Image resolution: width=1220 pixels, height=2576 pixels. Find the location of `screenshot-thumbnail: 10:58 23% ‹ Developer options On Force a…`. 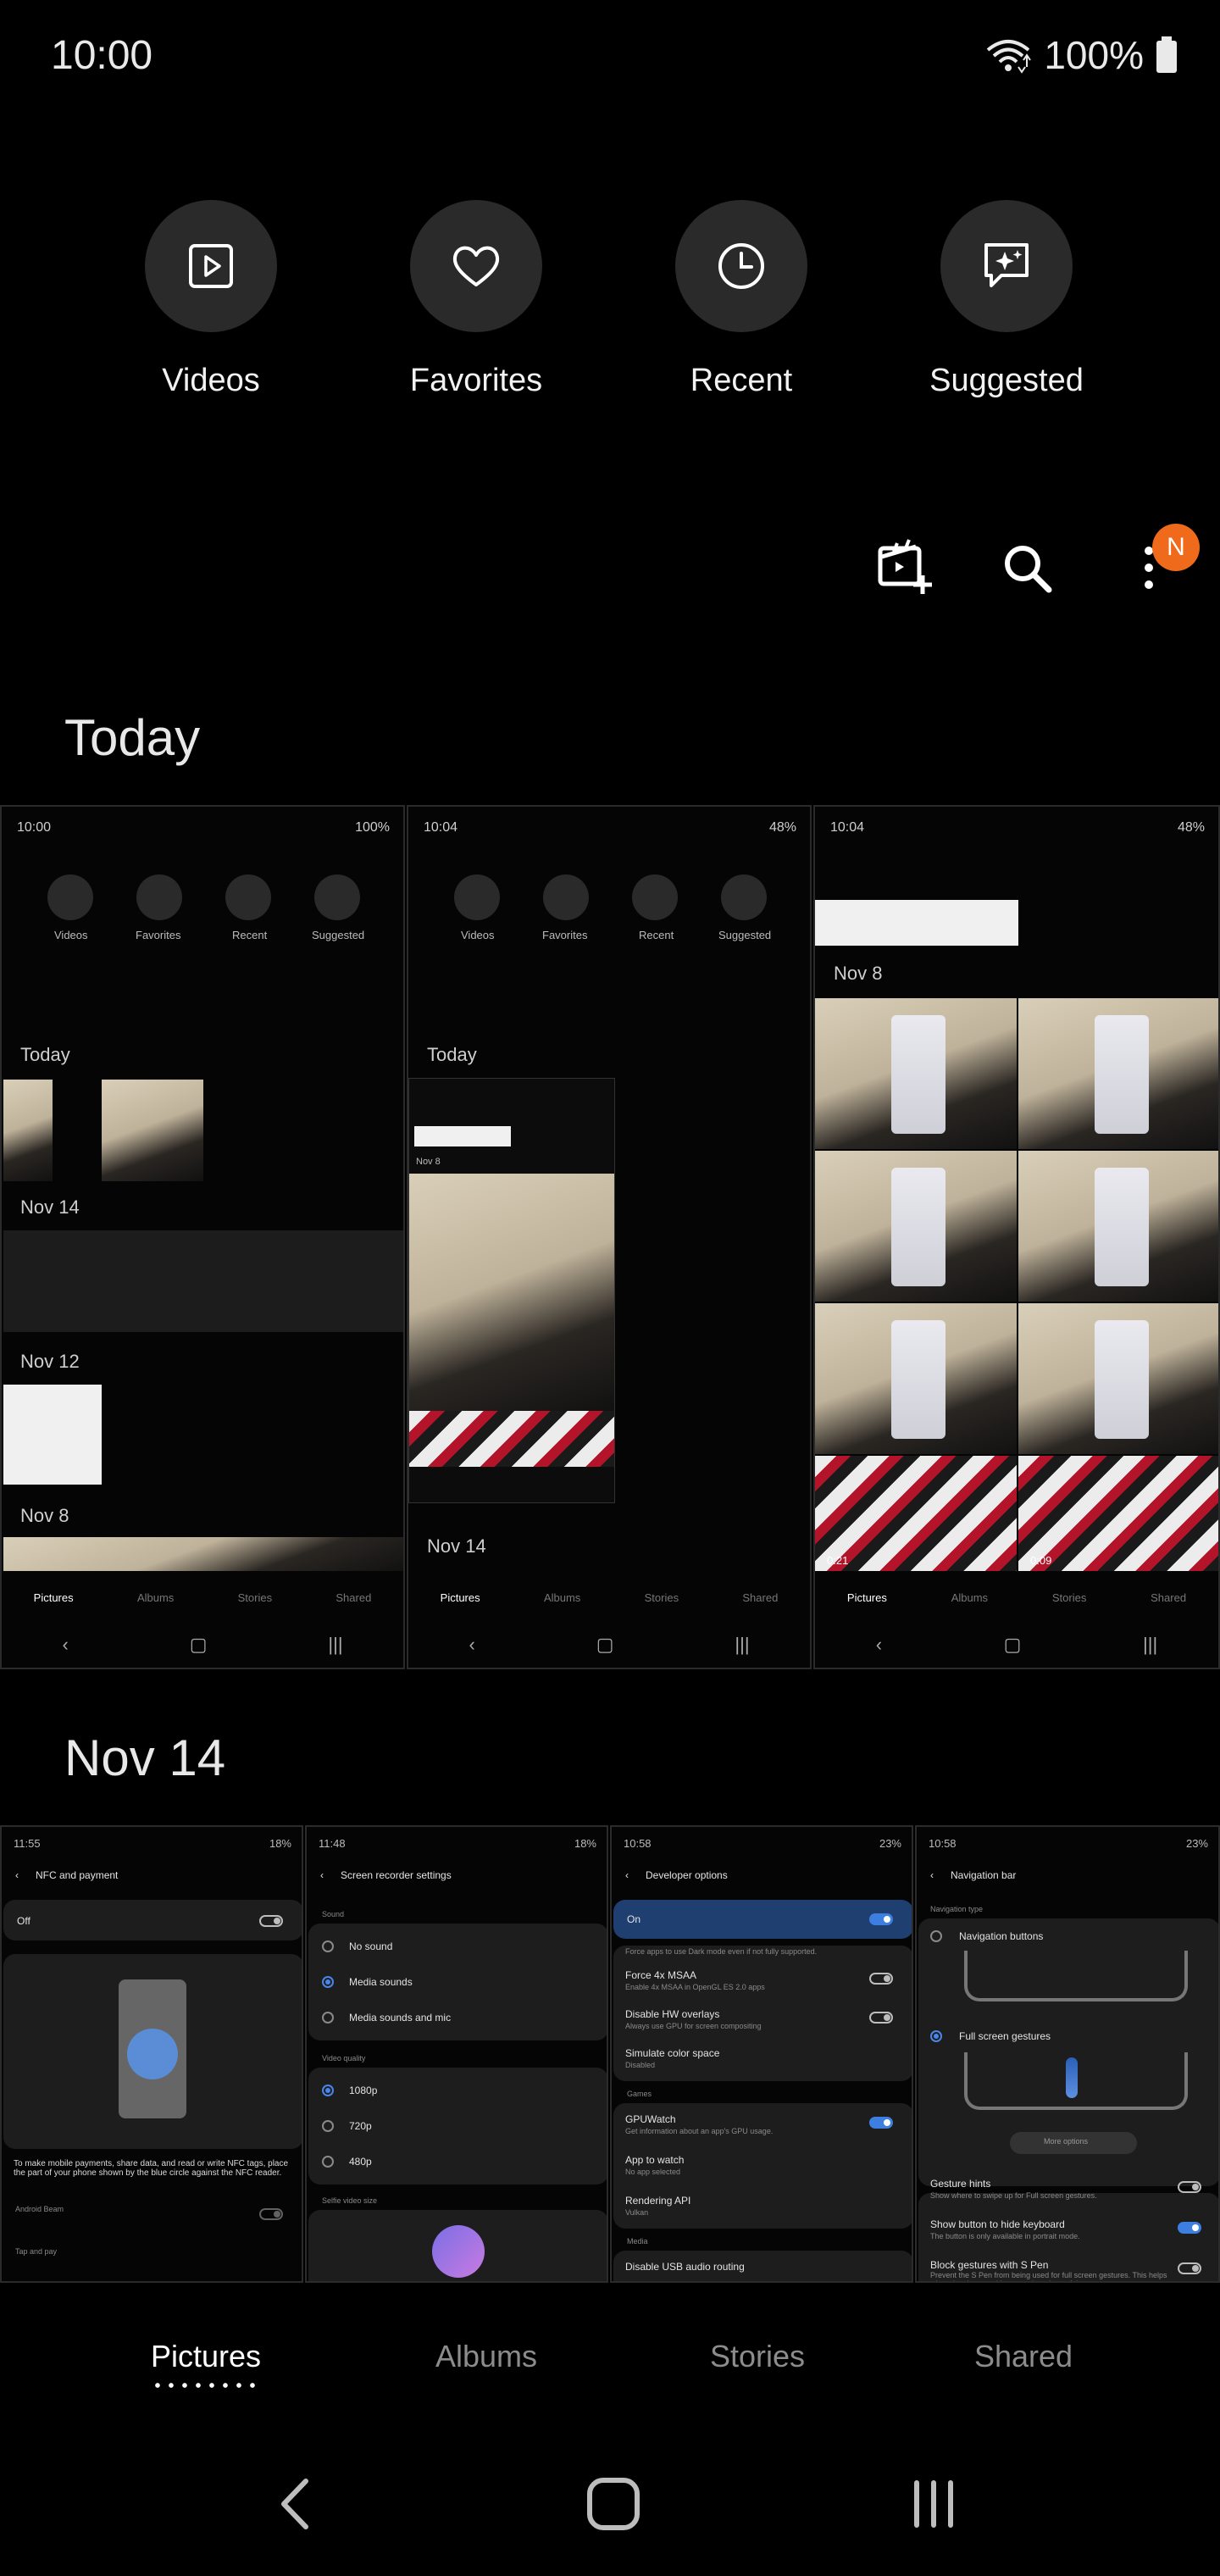

screenshot-thumbnail: 10:58 23% ‹ Developer options On Force a… is located at coordinates (761, 2054).